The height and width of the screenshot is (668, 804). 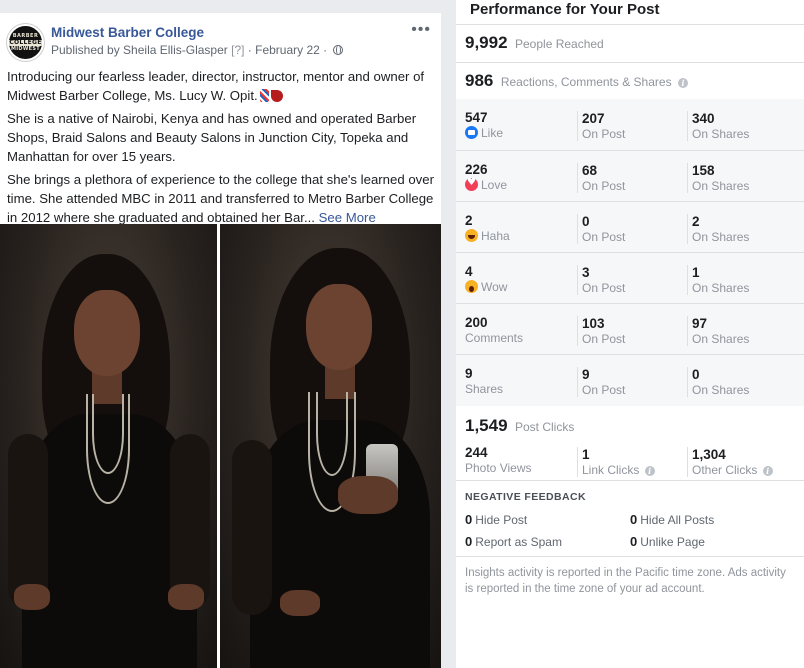 What do you see at coordinates (484, 380) in the screenshot?
I see `reaction-total: 9 Shares` at bounding box center [484, 380].